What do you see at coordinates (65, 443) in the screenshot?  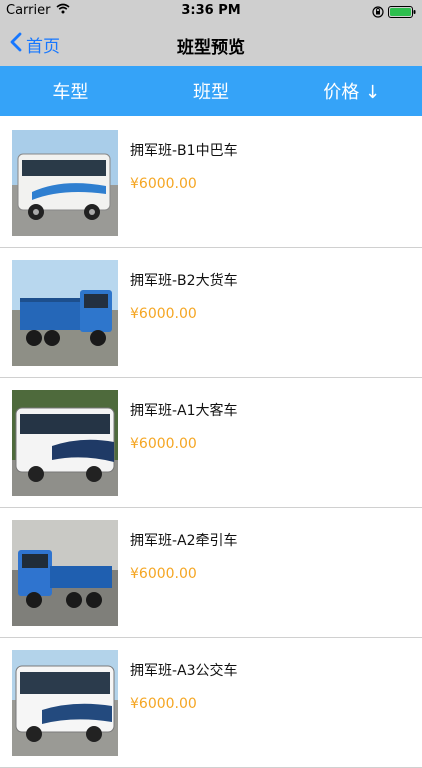 I see `vehicle-photo-coach` at bounding box center [65, 443].